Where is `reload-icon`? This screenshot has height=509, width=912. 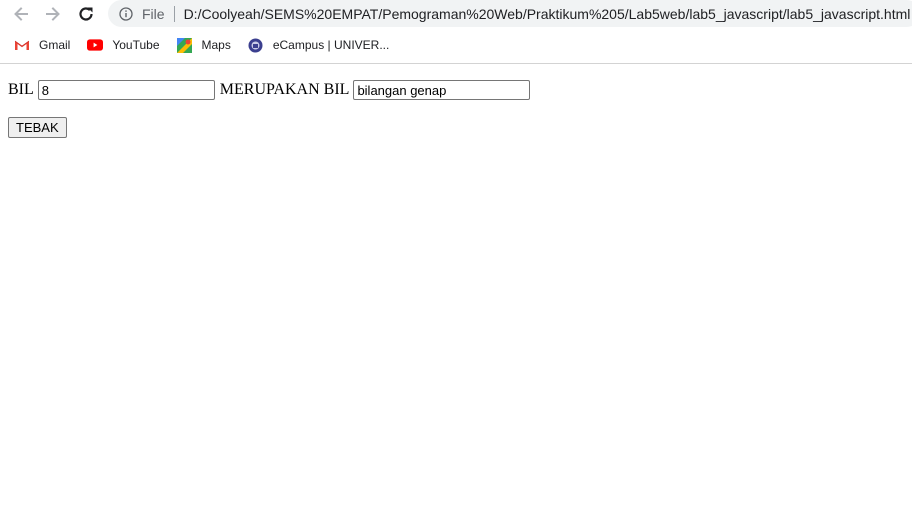 reload-icon is located at coordinates (86, 14).